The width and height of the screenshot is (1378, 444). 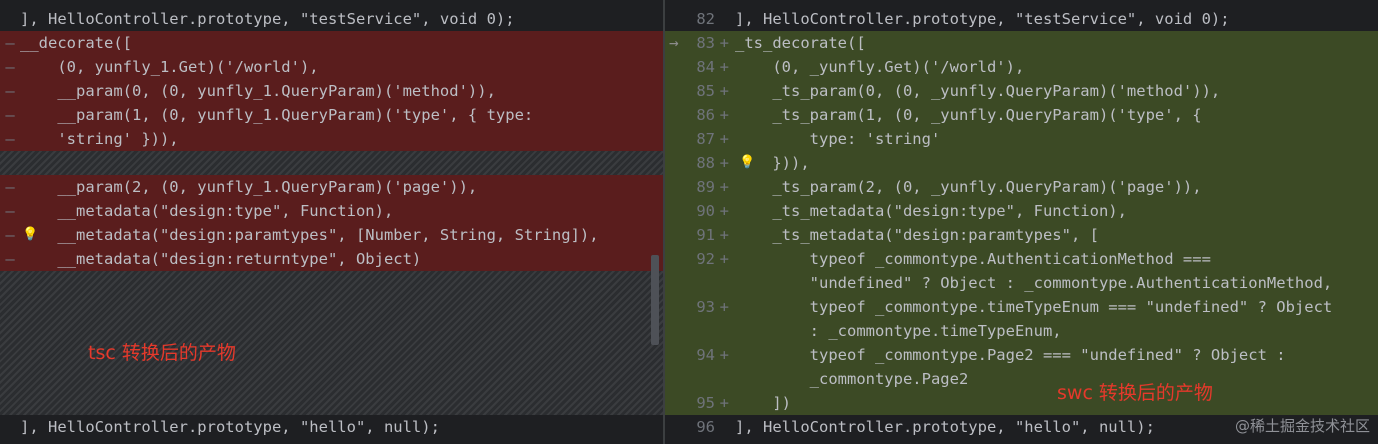 I want to click on added-line: 91 + _ts_metadata("design:paramtypes", [, so click(x=1021, y=235).